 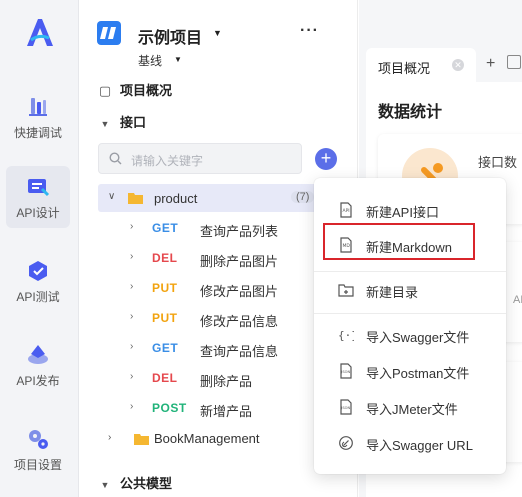 What do you see at coordinates (239, 321) in the screenshot?
I see `api-name: 修改产品信息` at bounding box center [239, 321].